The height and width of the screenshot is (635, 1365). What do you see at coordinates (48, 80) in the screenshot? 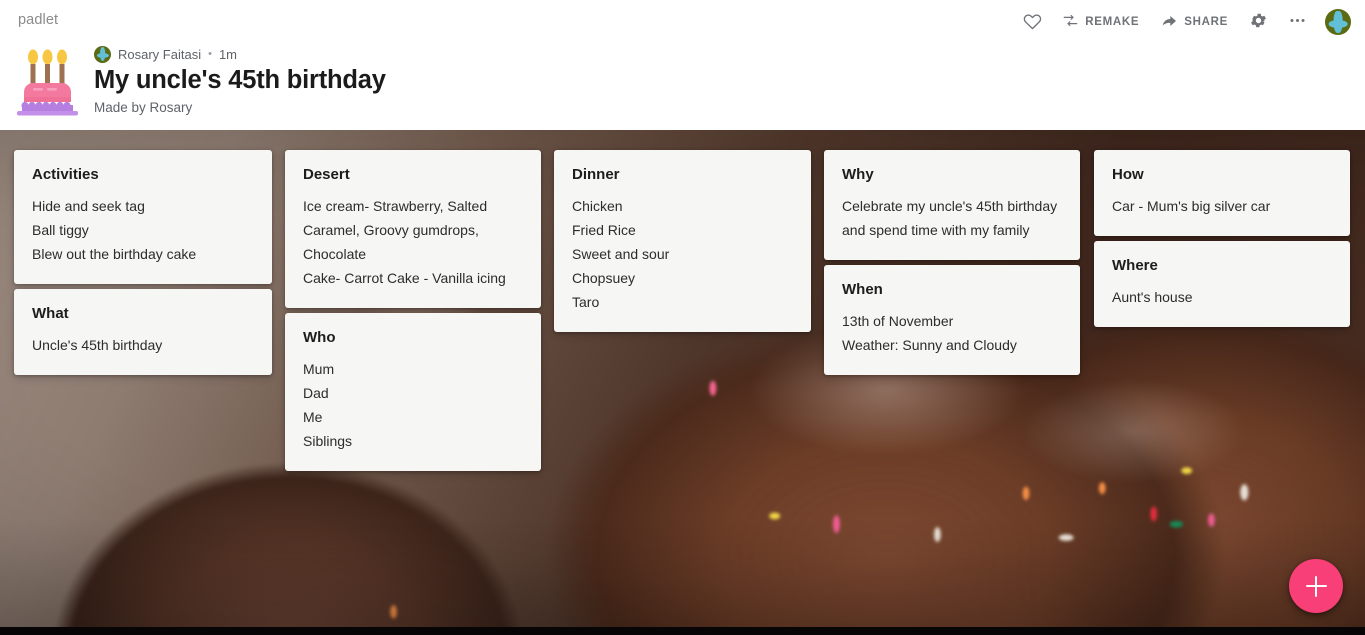
I see `birthday-cake-icon` at bounding box center [48, 80].